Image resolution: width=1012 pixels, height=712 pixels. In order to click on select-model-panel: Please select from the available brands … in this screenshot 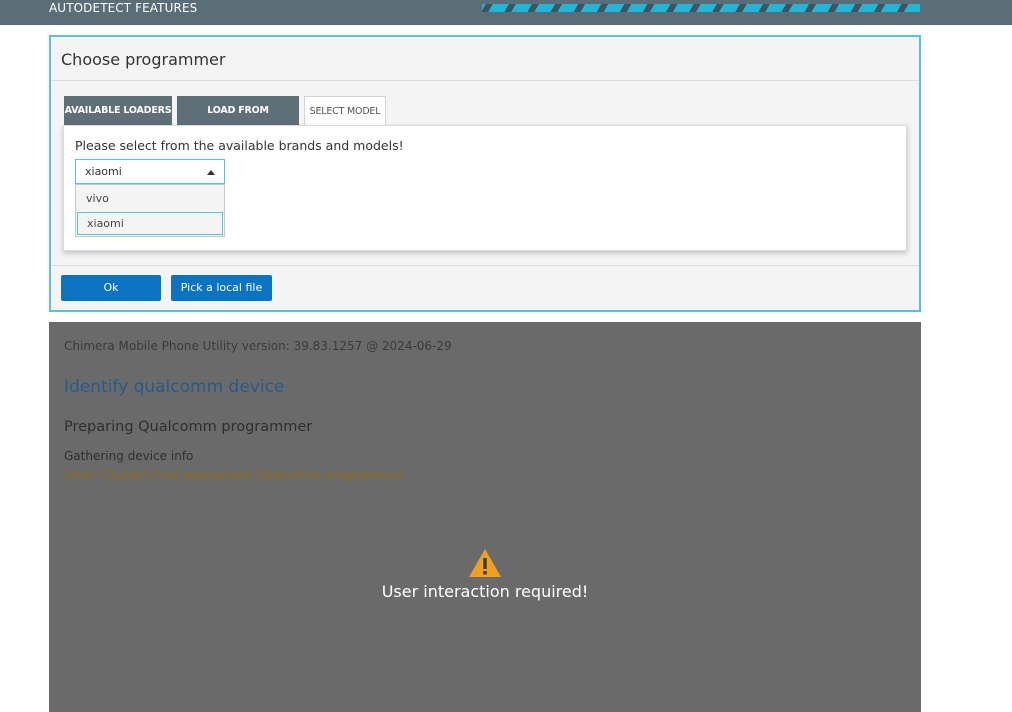, I will do `click(485, 188)`.